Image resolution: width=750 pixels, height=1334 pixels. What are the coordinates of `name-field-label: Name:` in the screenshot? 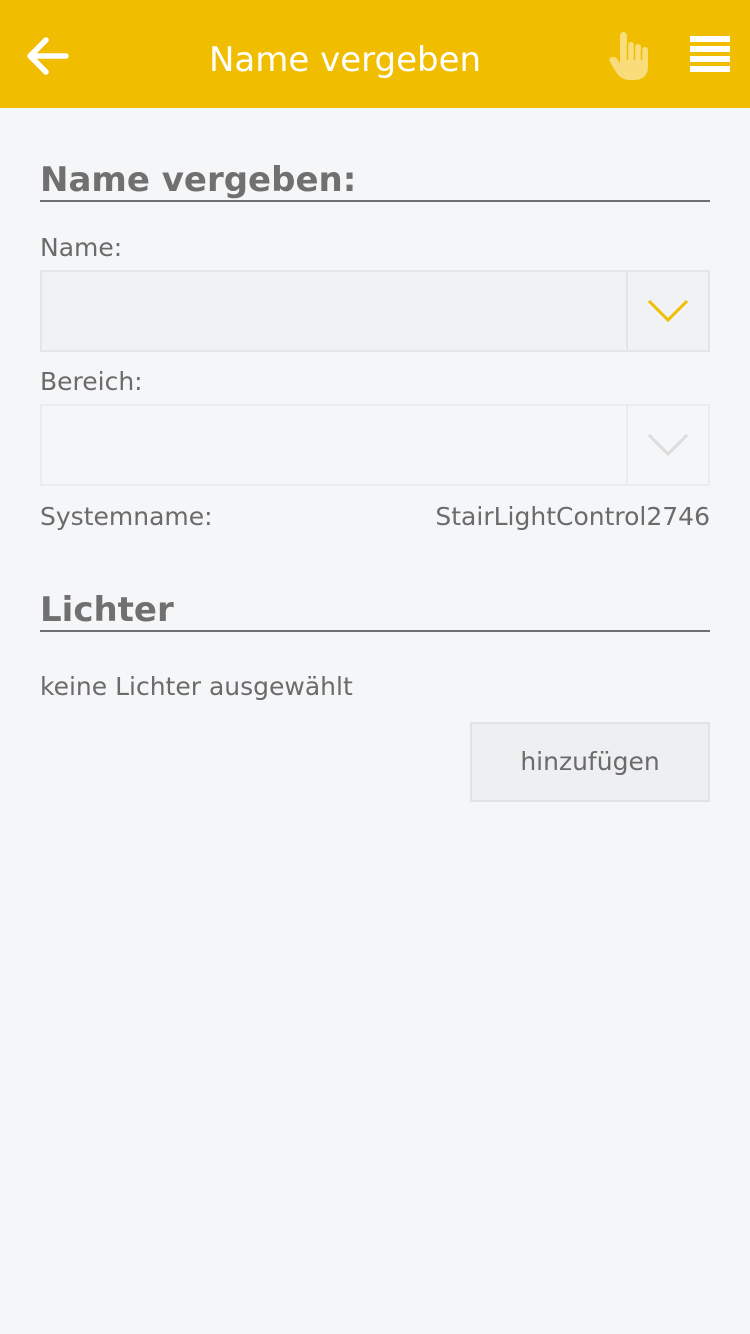 It's located at (81, 247).